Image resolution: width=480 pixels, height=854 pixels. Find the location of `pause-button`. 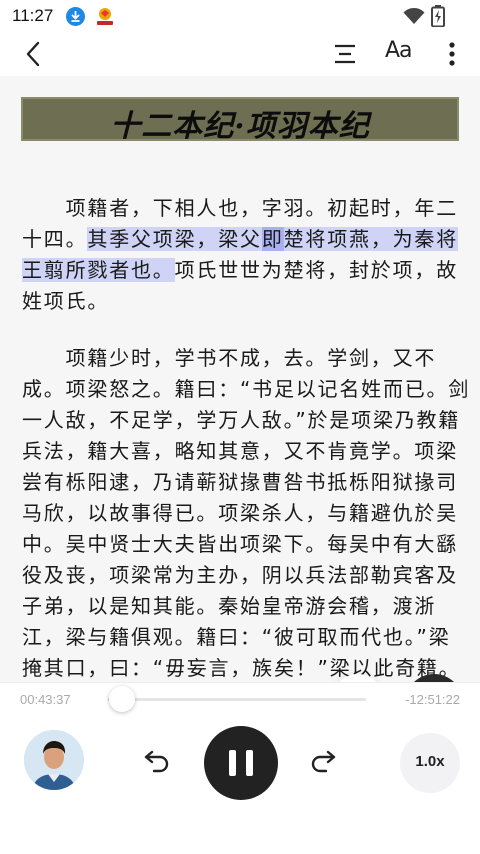

pause-button is located at coordinates (241, 763).